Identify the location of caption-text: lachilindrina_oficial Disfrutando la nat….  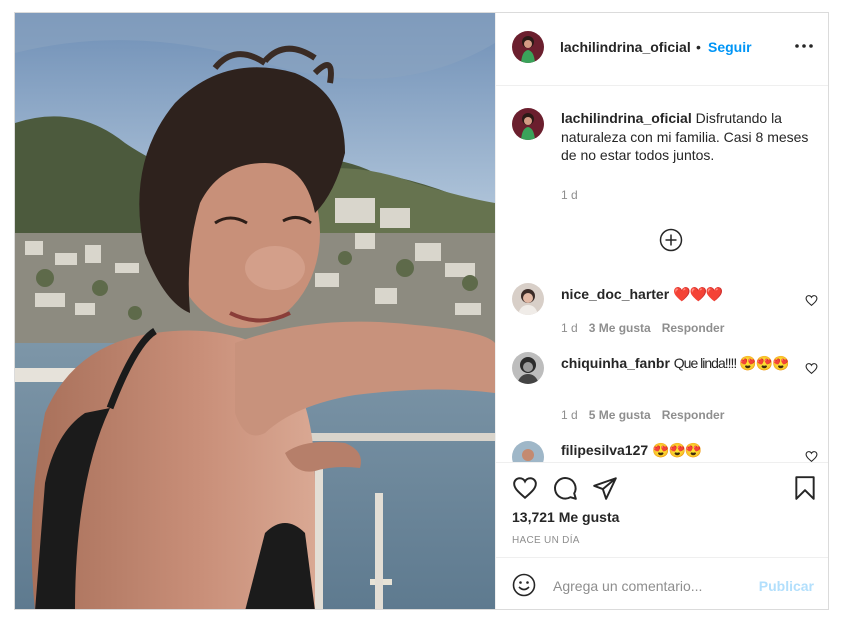
(692, 137).